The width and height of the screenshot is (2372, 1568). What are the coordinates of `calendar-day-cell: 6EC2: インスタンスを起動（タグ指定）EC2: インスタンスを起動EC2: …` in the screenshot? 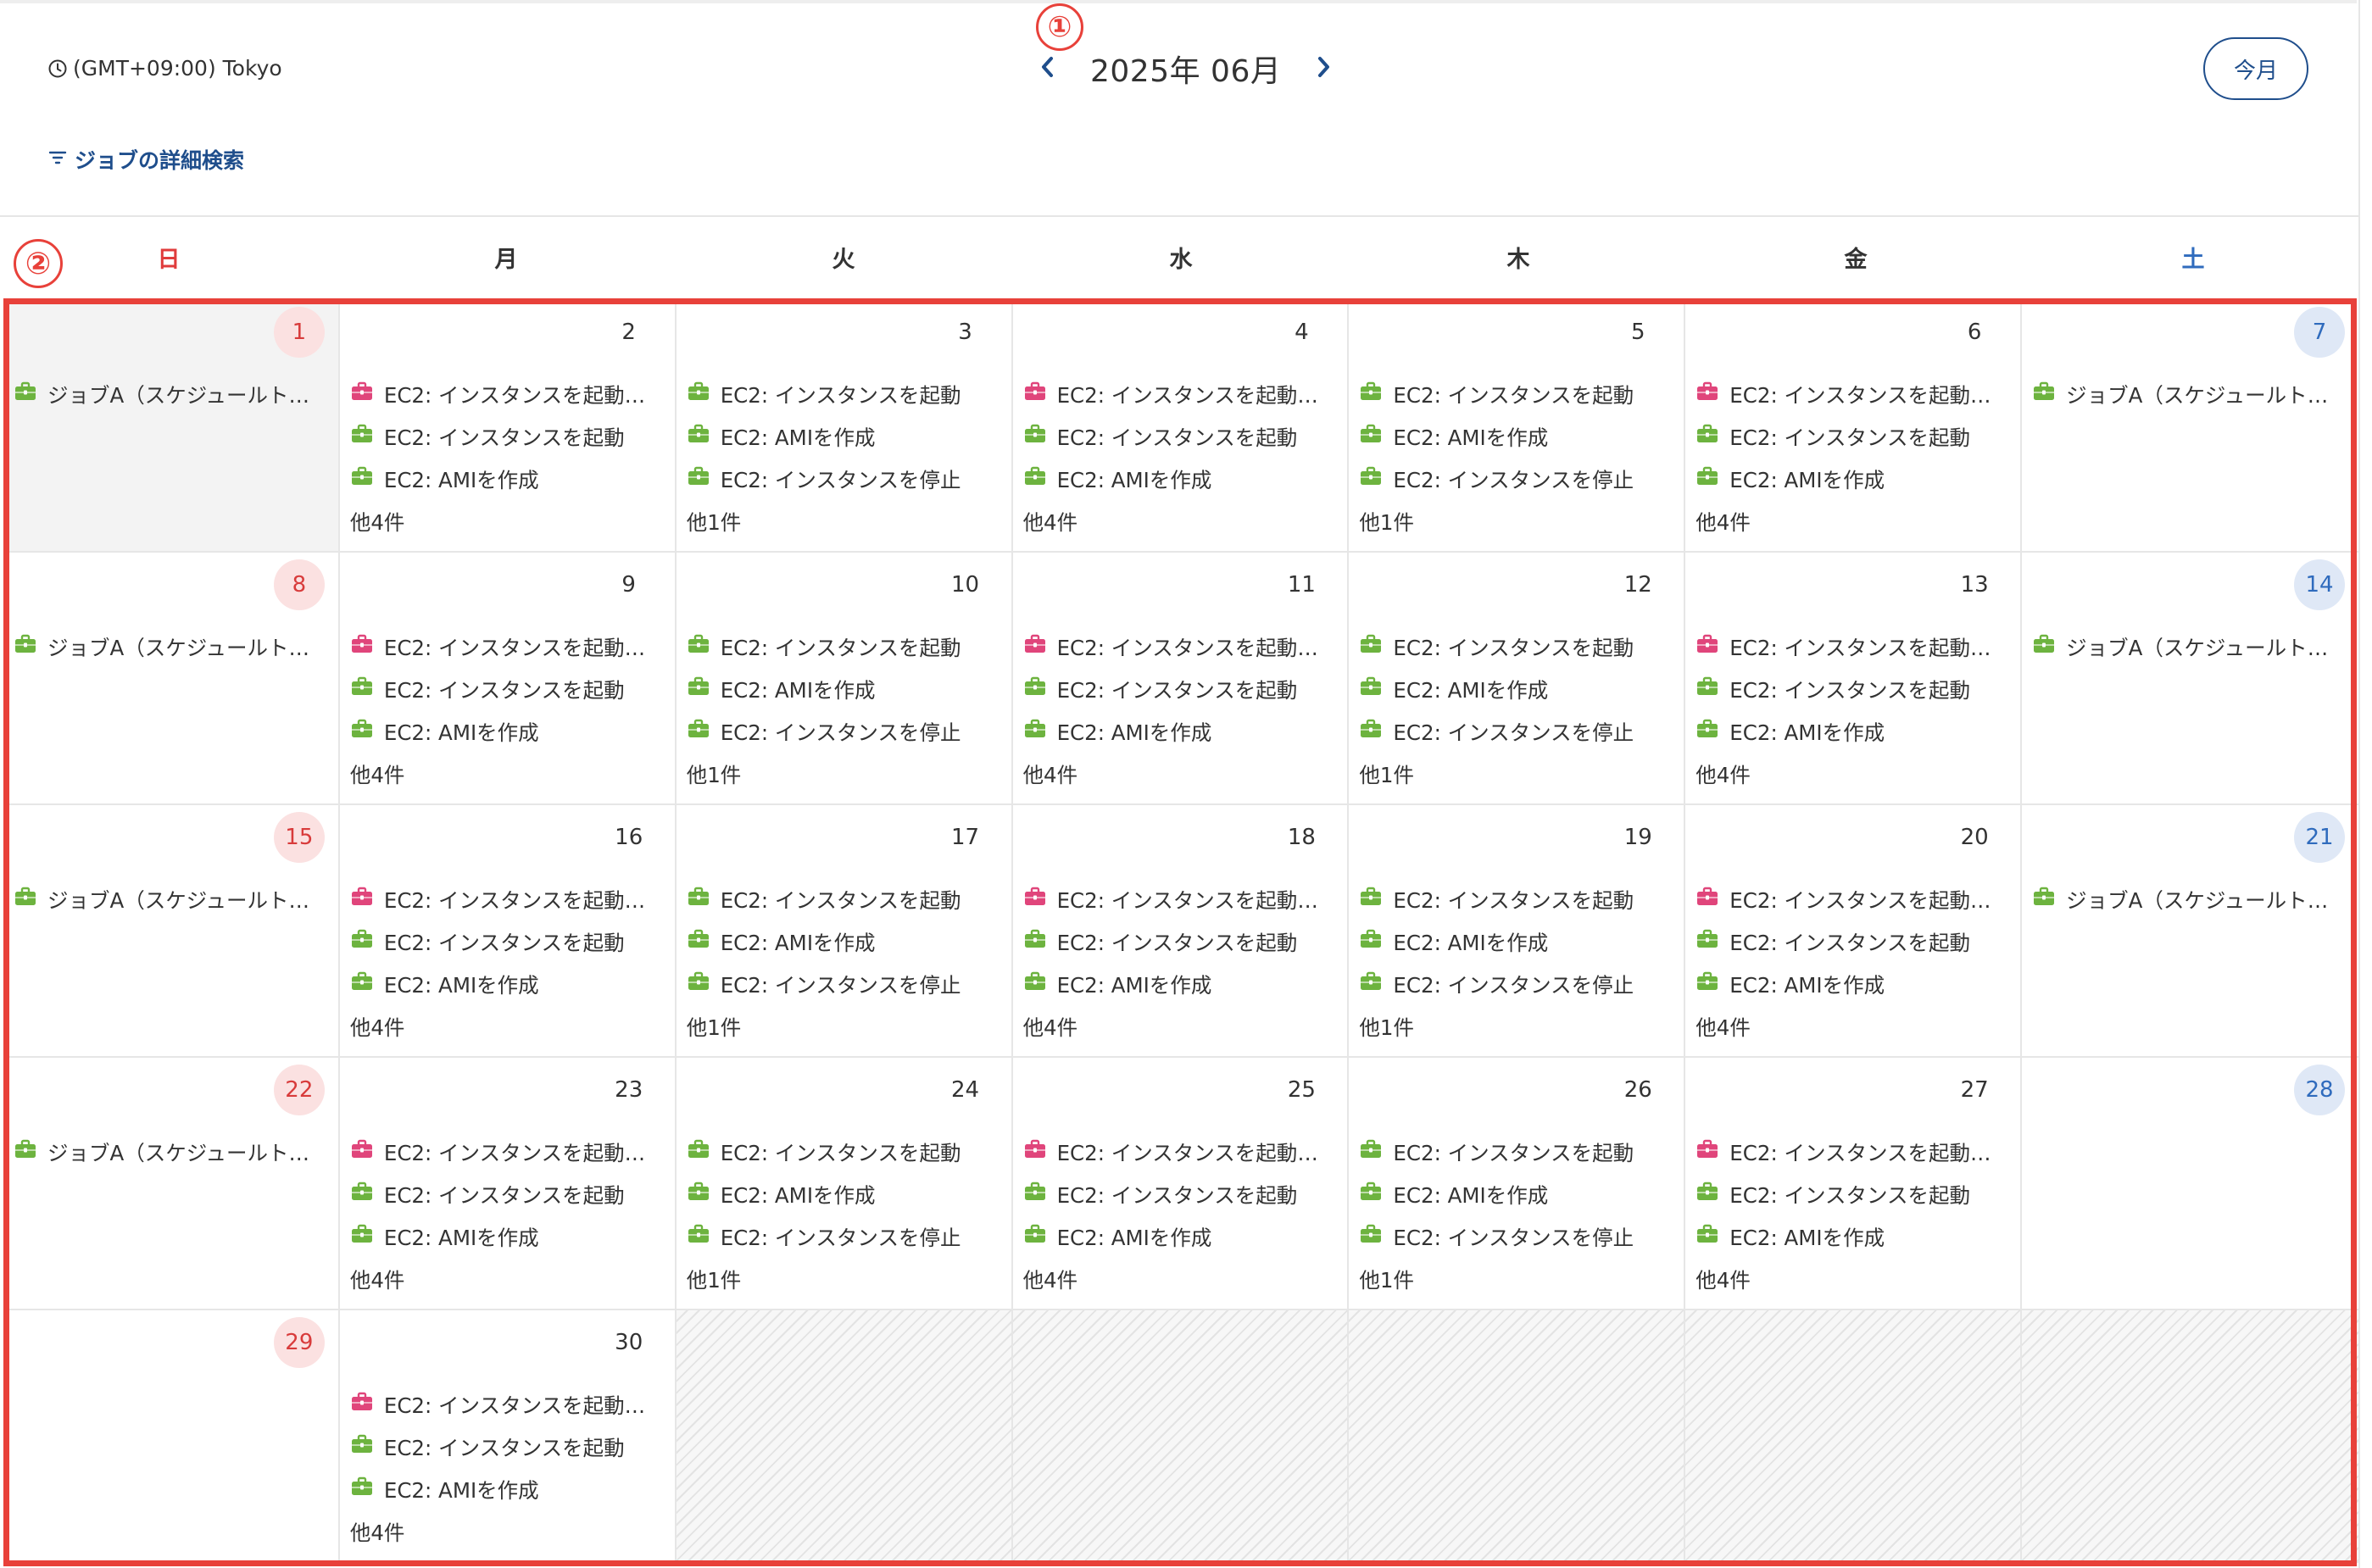 It's located at (1854, 426).